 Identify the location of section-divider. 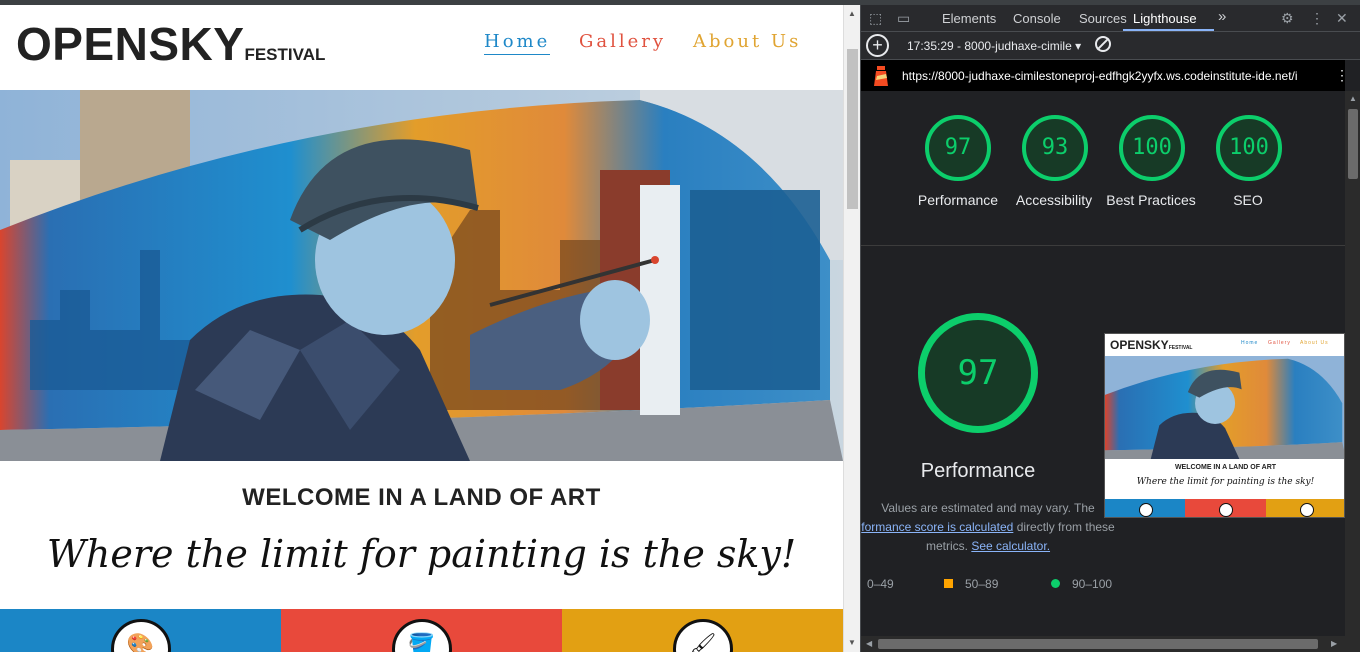
(1103, 245).